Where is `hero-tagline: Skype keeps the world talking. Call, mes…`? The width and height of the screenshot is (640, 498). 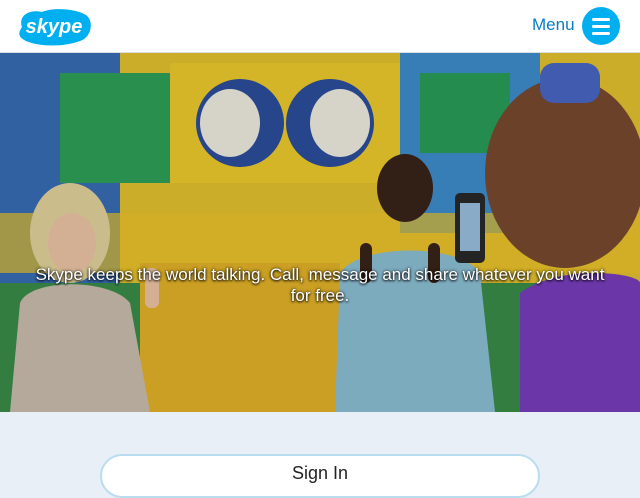 hero-tagline: Skype keeps the world talking. Call, mes… is located at coordinates (320, 285).